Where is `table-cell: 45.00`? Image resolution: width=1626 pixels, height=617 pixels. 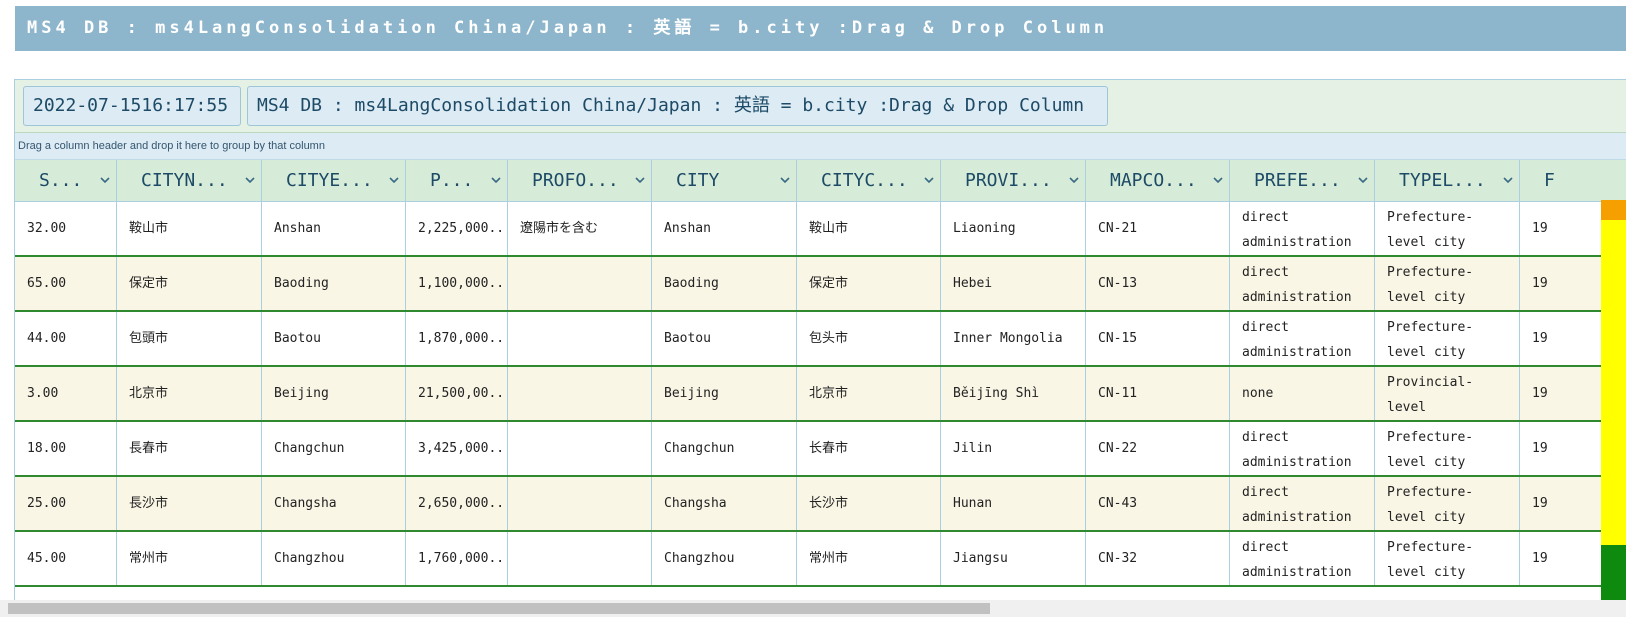 table-cell: 45.00 is located at coordinates (66, 558).